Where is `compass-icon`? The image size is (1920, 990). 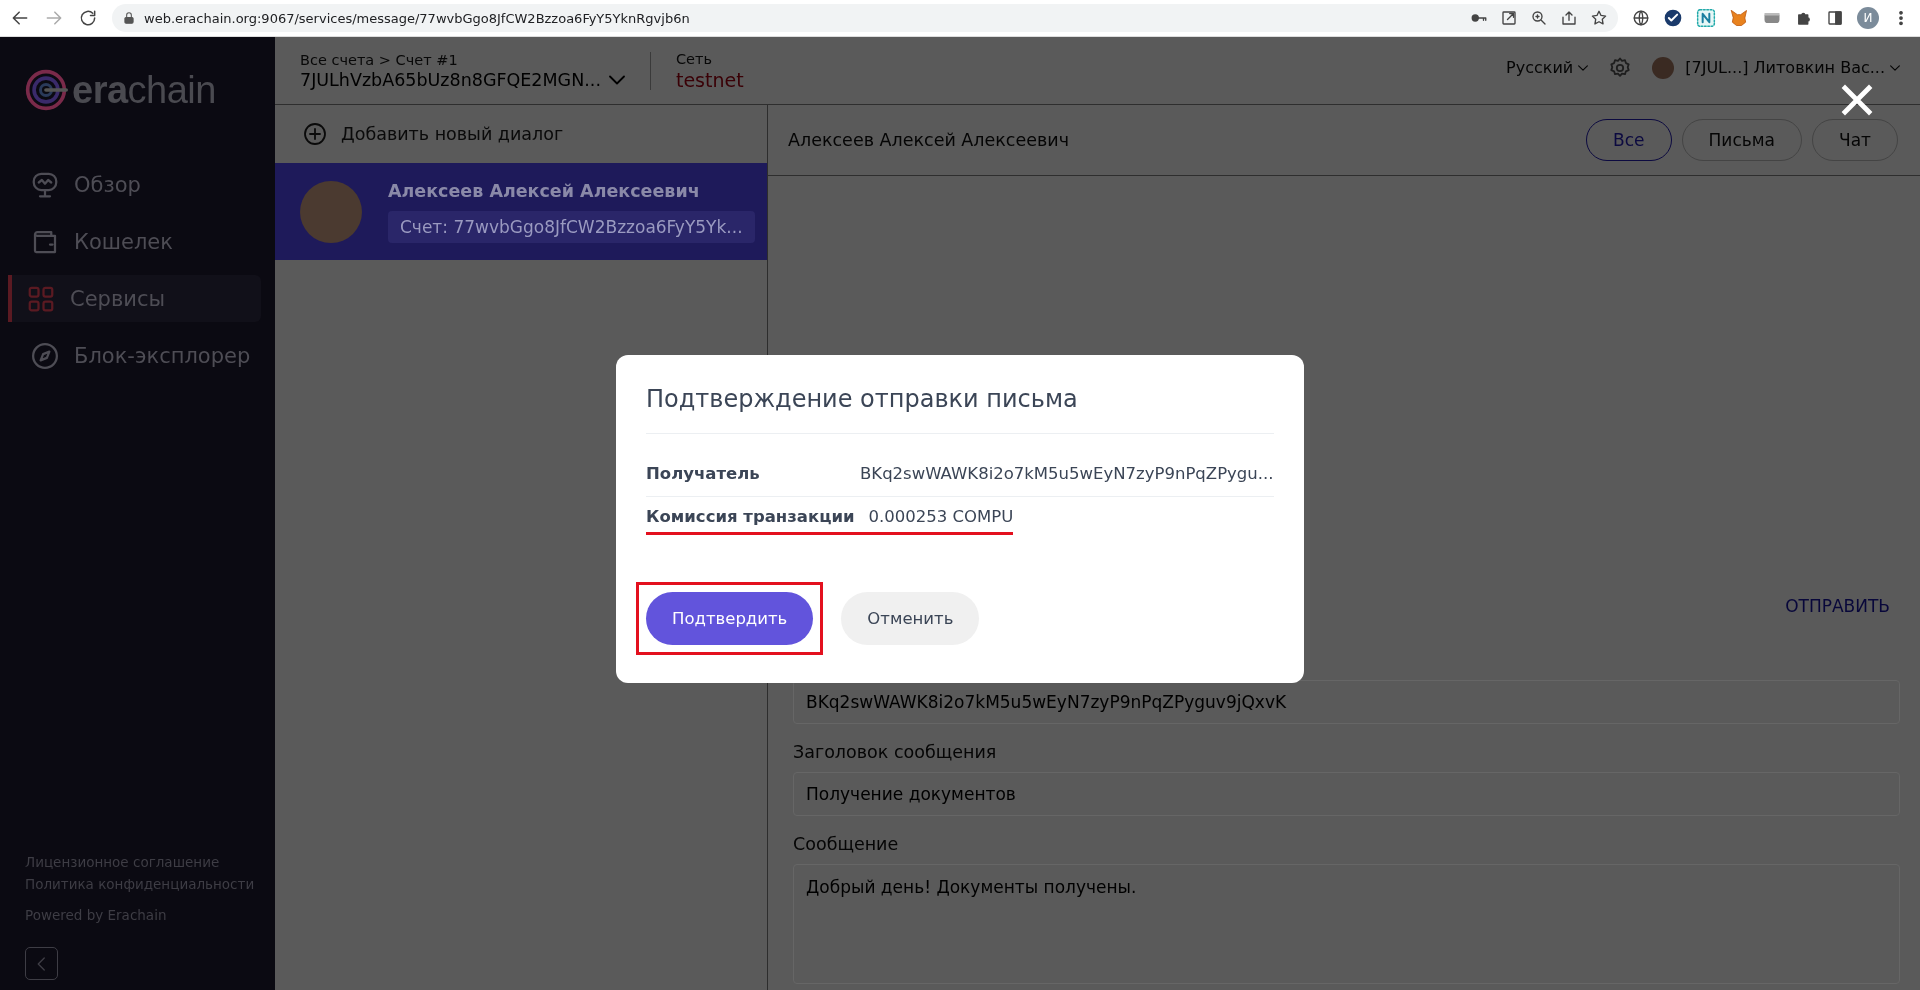
compass-icon is located at coordinates (45, 355).